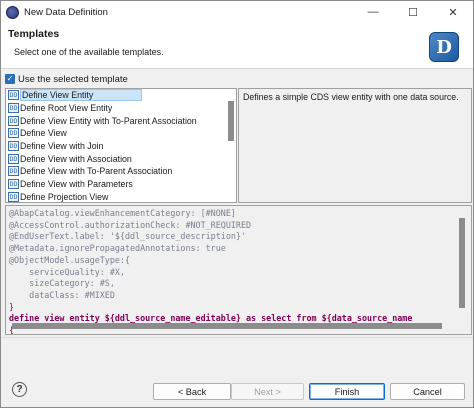 This screenshot has height=408, width=474. I want to click on use-template-checkbox: ✓, so click(10, 79).